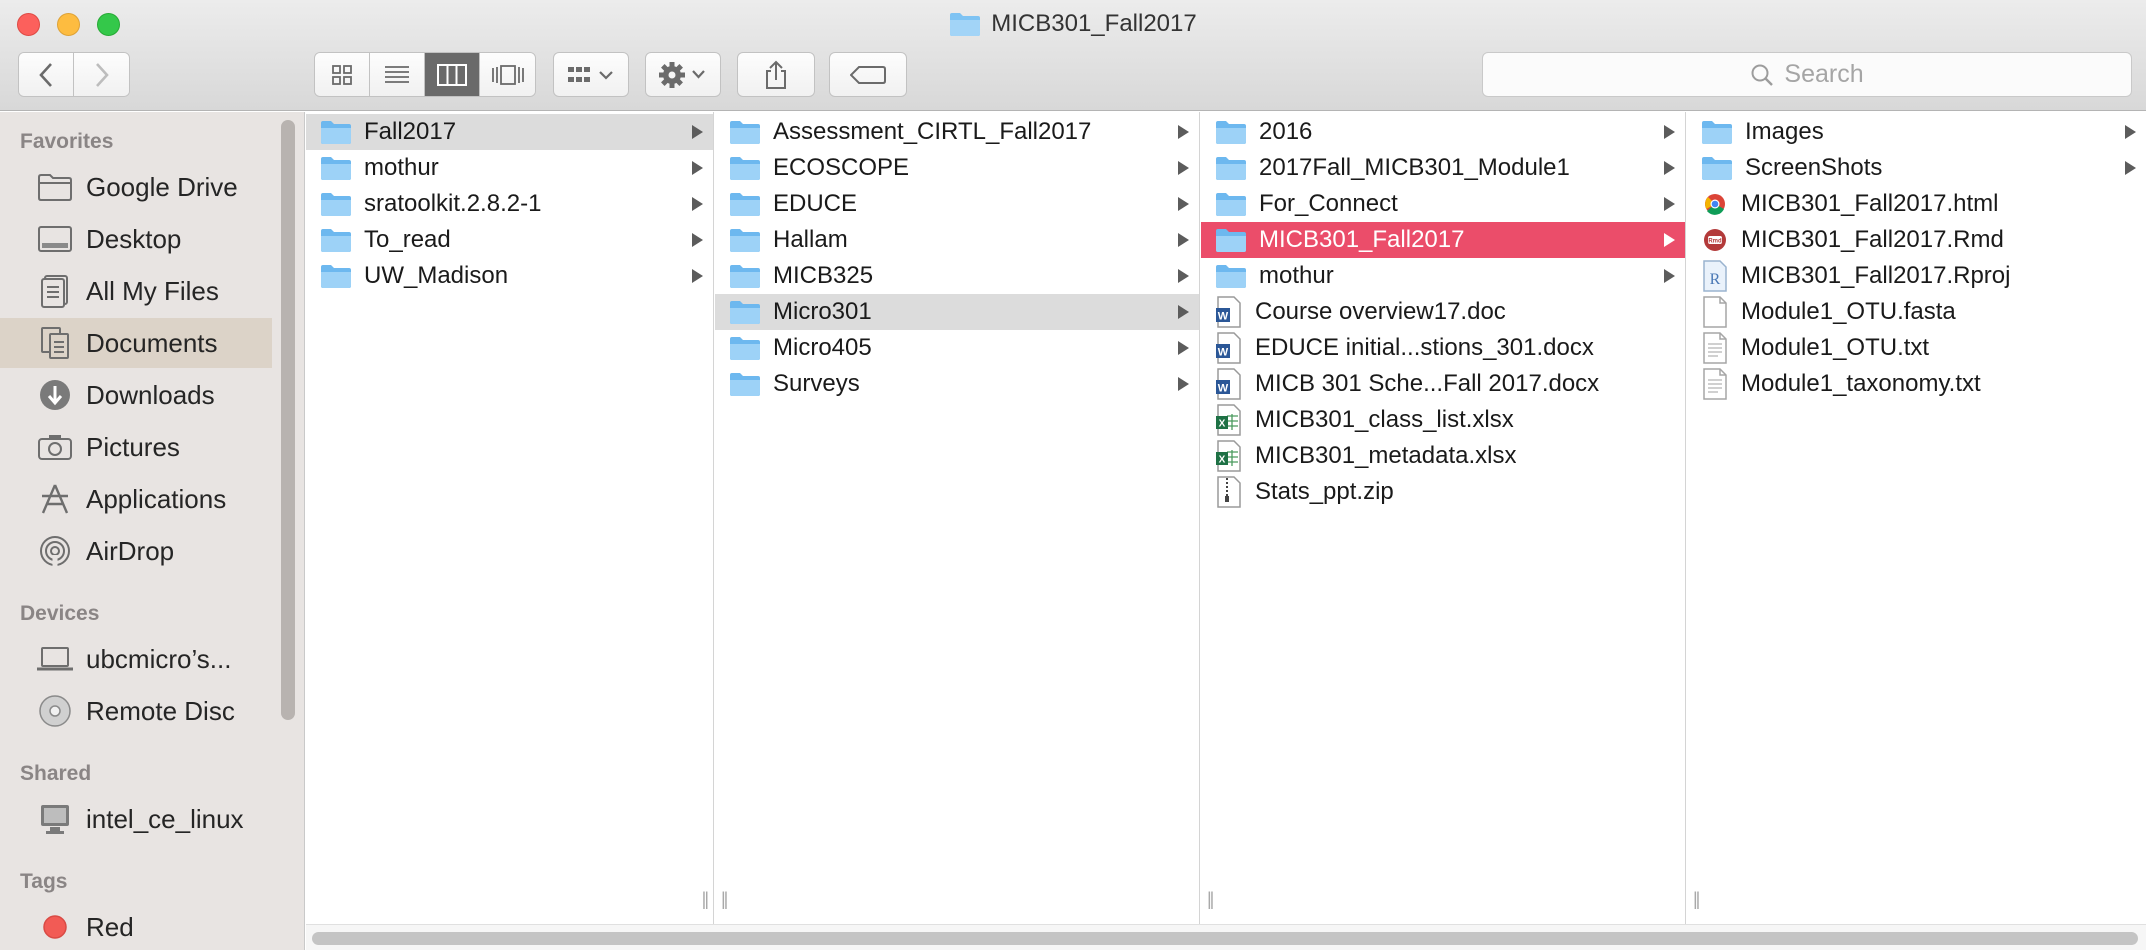 This screenshot has height=950, width=2146. Describe the element at coordinates (397, 74) in the screenshot. I see `list-view-button` at that location.